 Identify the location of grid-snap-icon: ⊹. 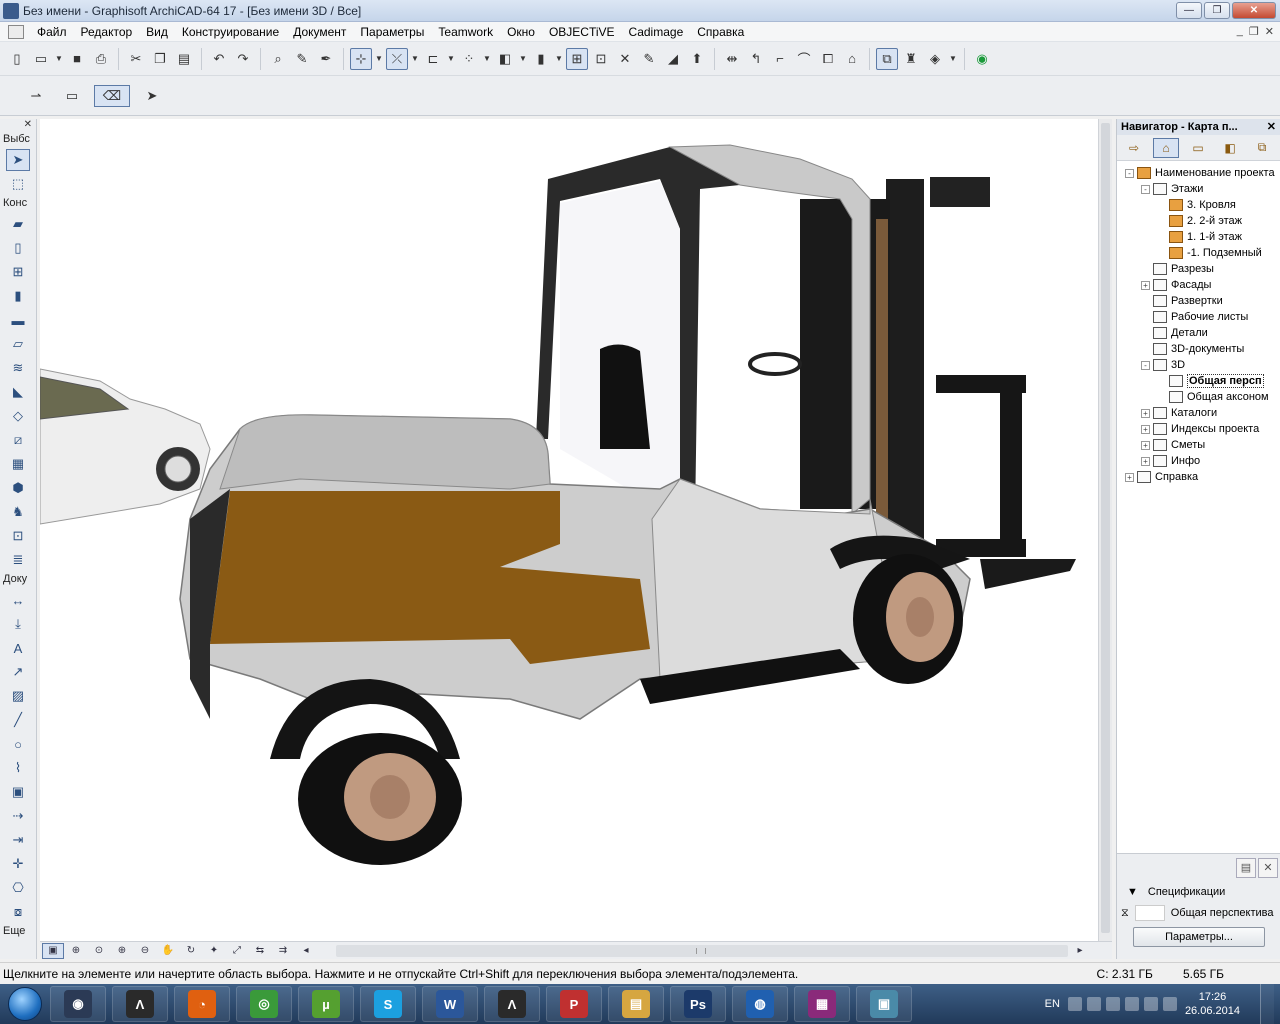
(361, 58).